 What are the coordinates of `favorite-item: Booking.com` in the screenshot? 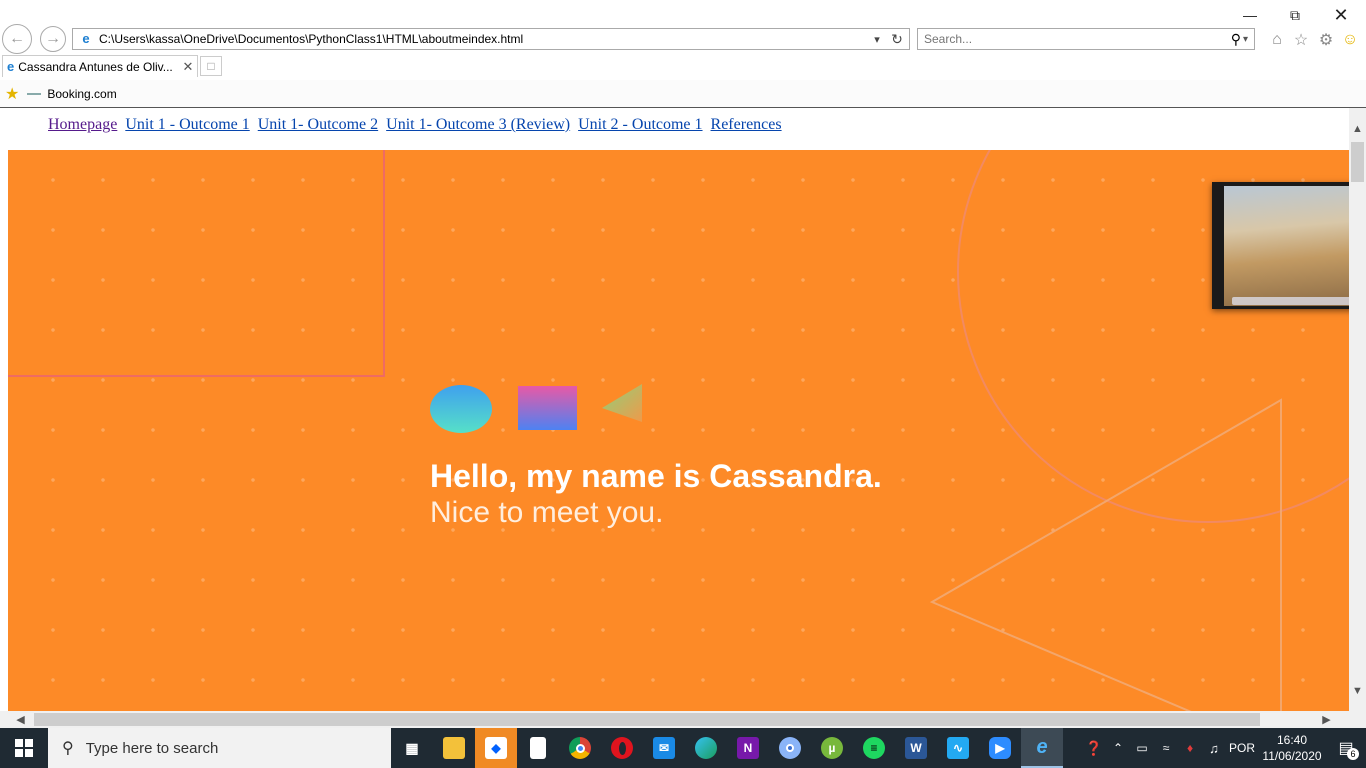 It's located at (72, 94).